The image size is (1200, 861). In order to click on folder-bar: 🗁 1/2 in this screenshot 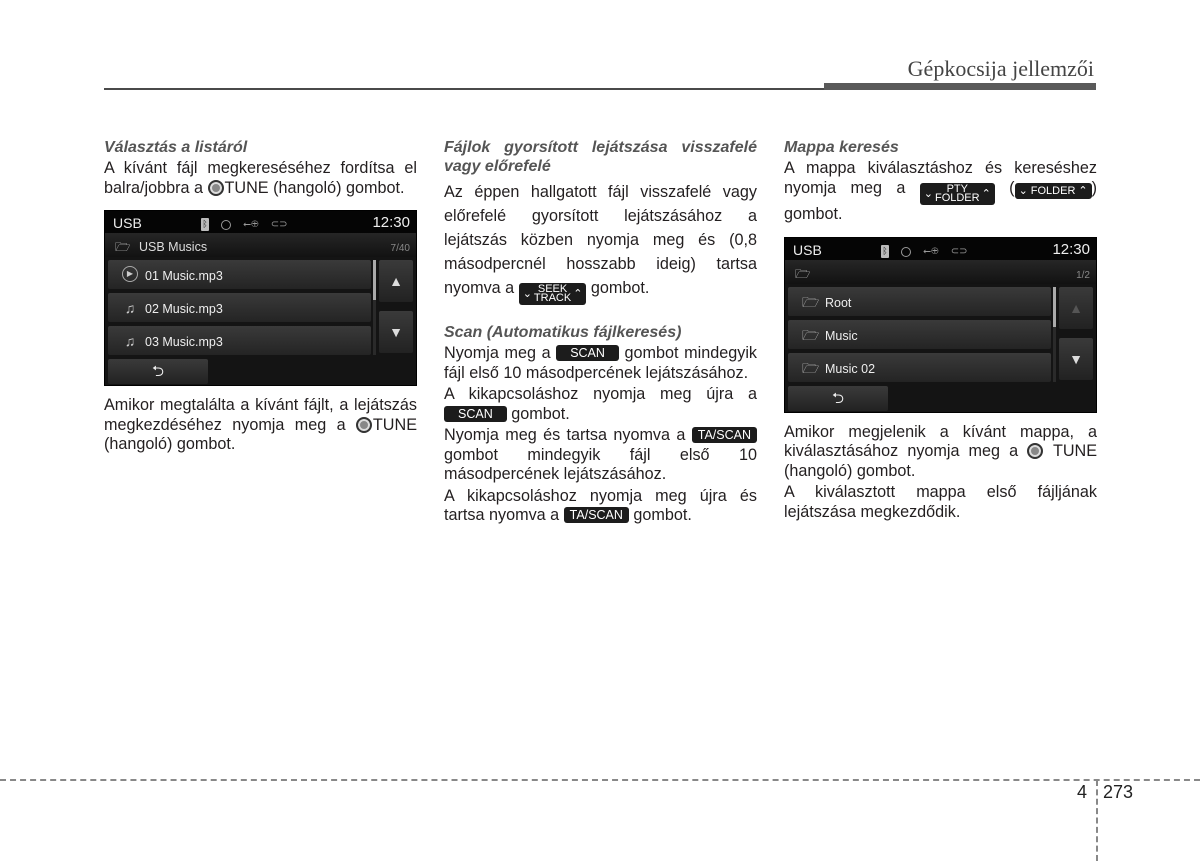, I will do `click(940, 271)`.